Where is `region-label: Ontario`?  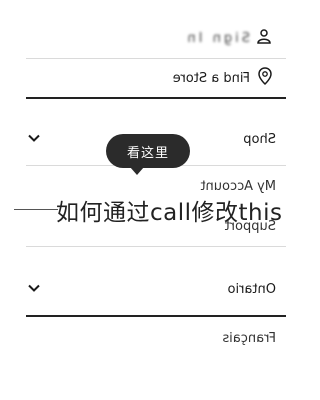 region-label: Ontario is located at coordinates (251, 289).